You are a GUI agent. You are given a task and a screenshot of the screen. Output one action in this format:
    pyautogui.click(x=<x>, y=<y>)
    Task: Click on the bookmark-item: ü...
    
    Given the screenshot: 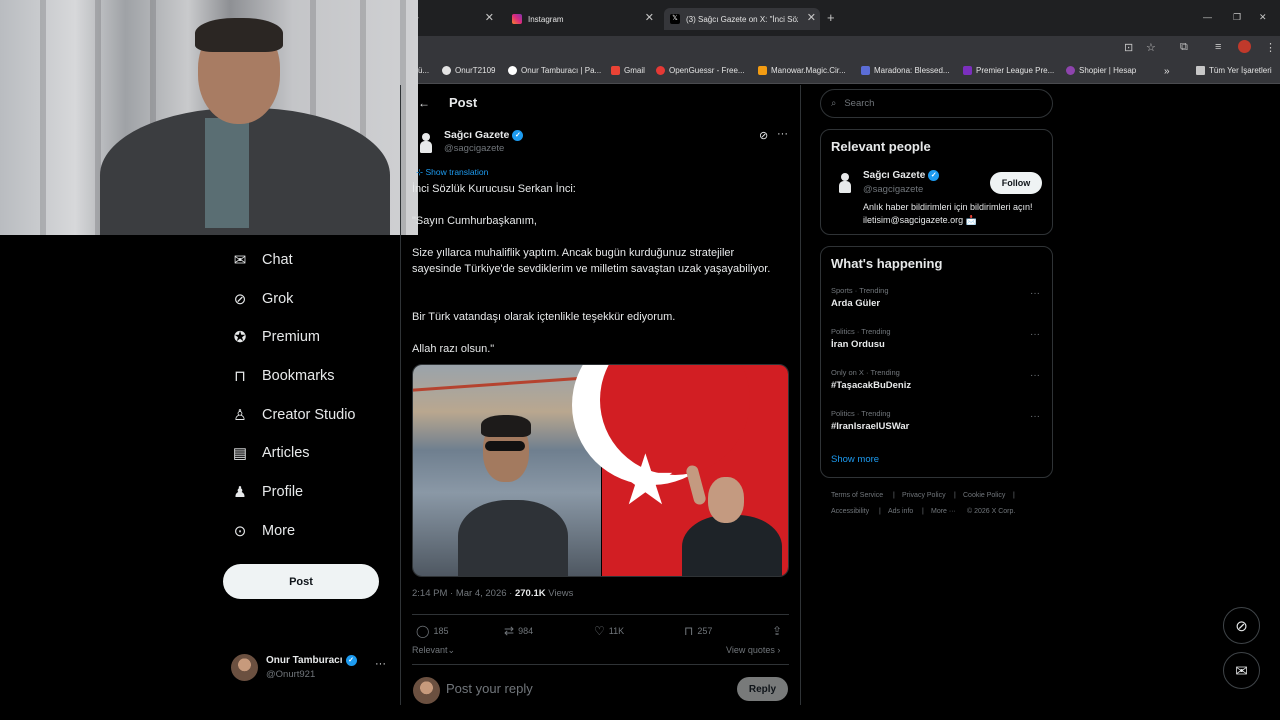 What is the action you would take?
    pyautogui.click(x=423, y=70)
    